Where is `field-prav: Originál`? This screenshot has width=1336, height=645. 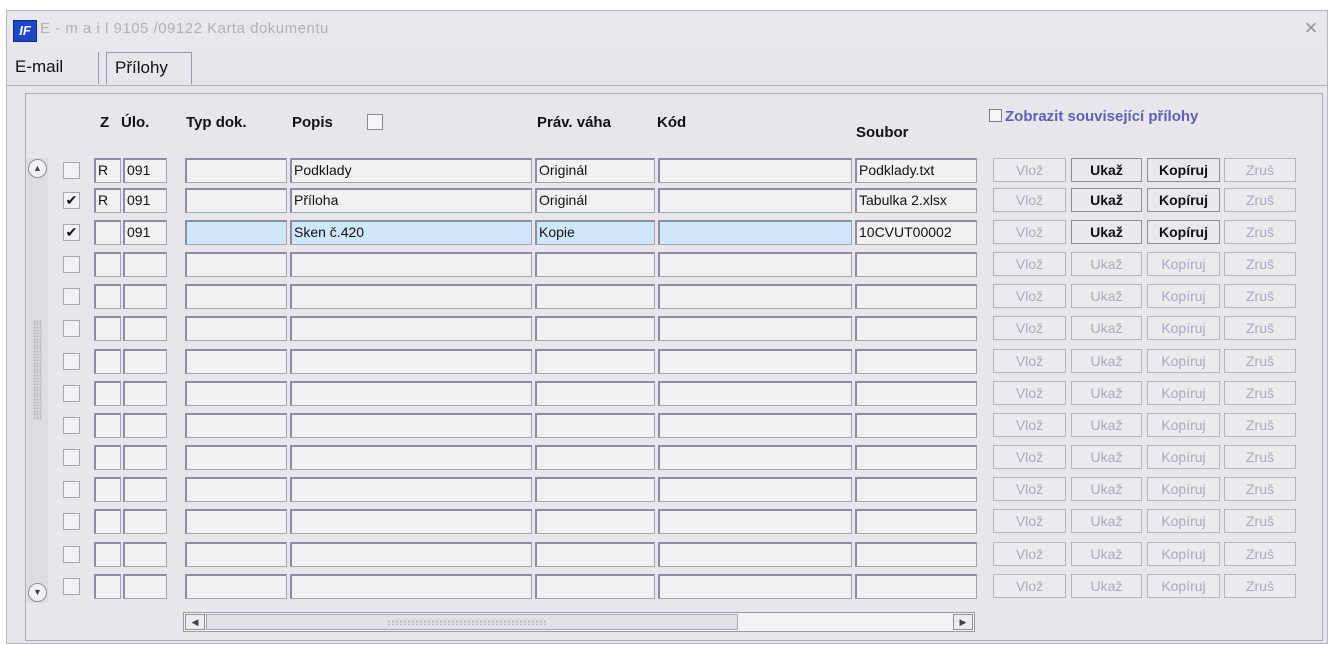 field-prav: Originál is located at coordinates (595, 200).